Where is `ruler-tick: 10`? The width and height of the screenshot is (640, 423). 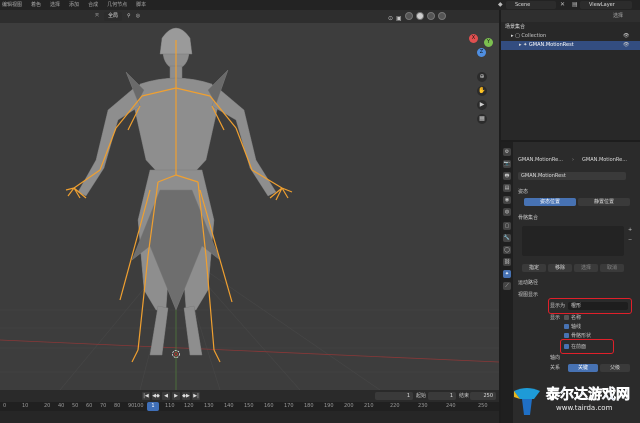 ruler-tick: 10 is located at coordinates (25, 406).